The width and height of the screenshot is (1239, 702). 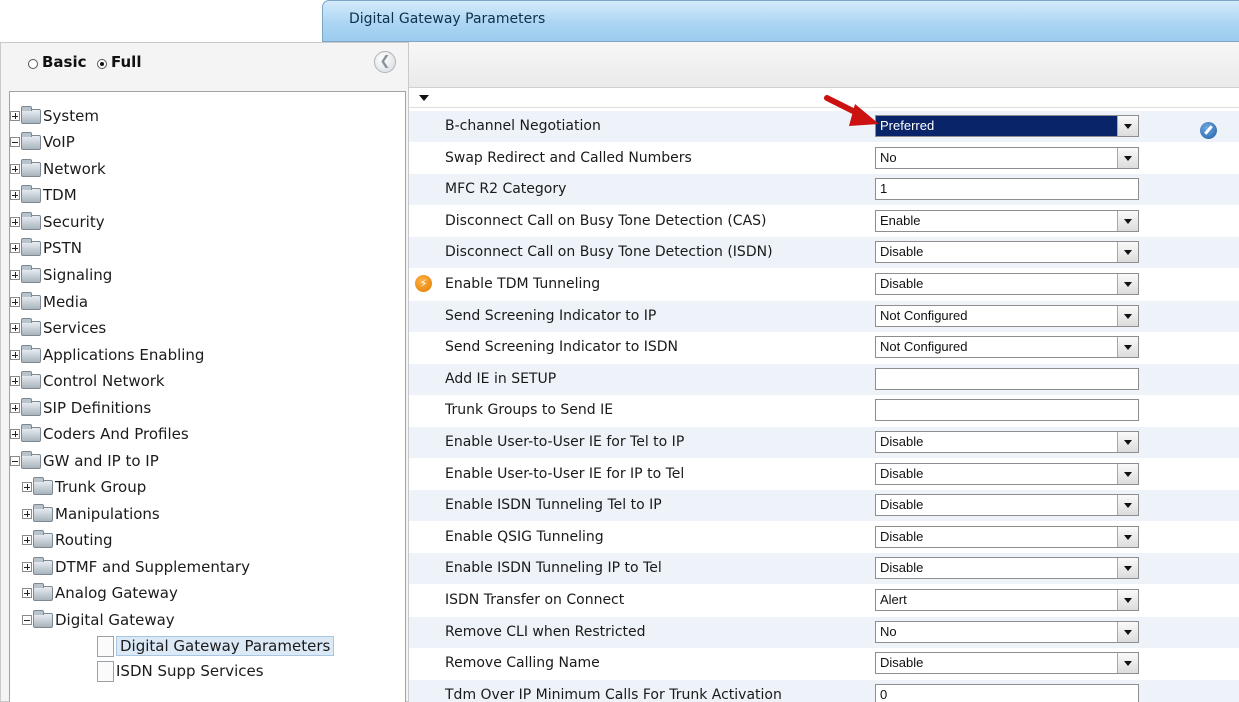 What do you see at coordinates (1007, 600) in the screenshot?
I see `parameter-select: Alert` at bounding box center [1007, 600].